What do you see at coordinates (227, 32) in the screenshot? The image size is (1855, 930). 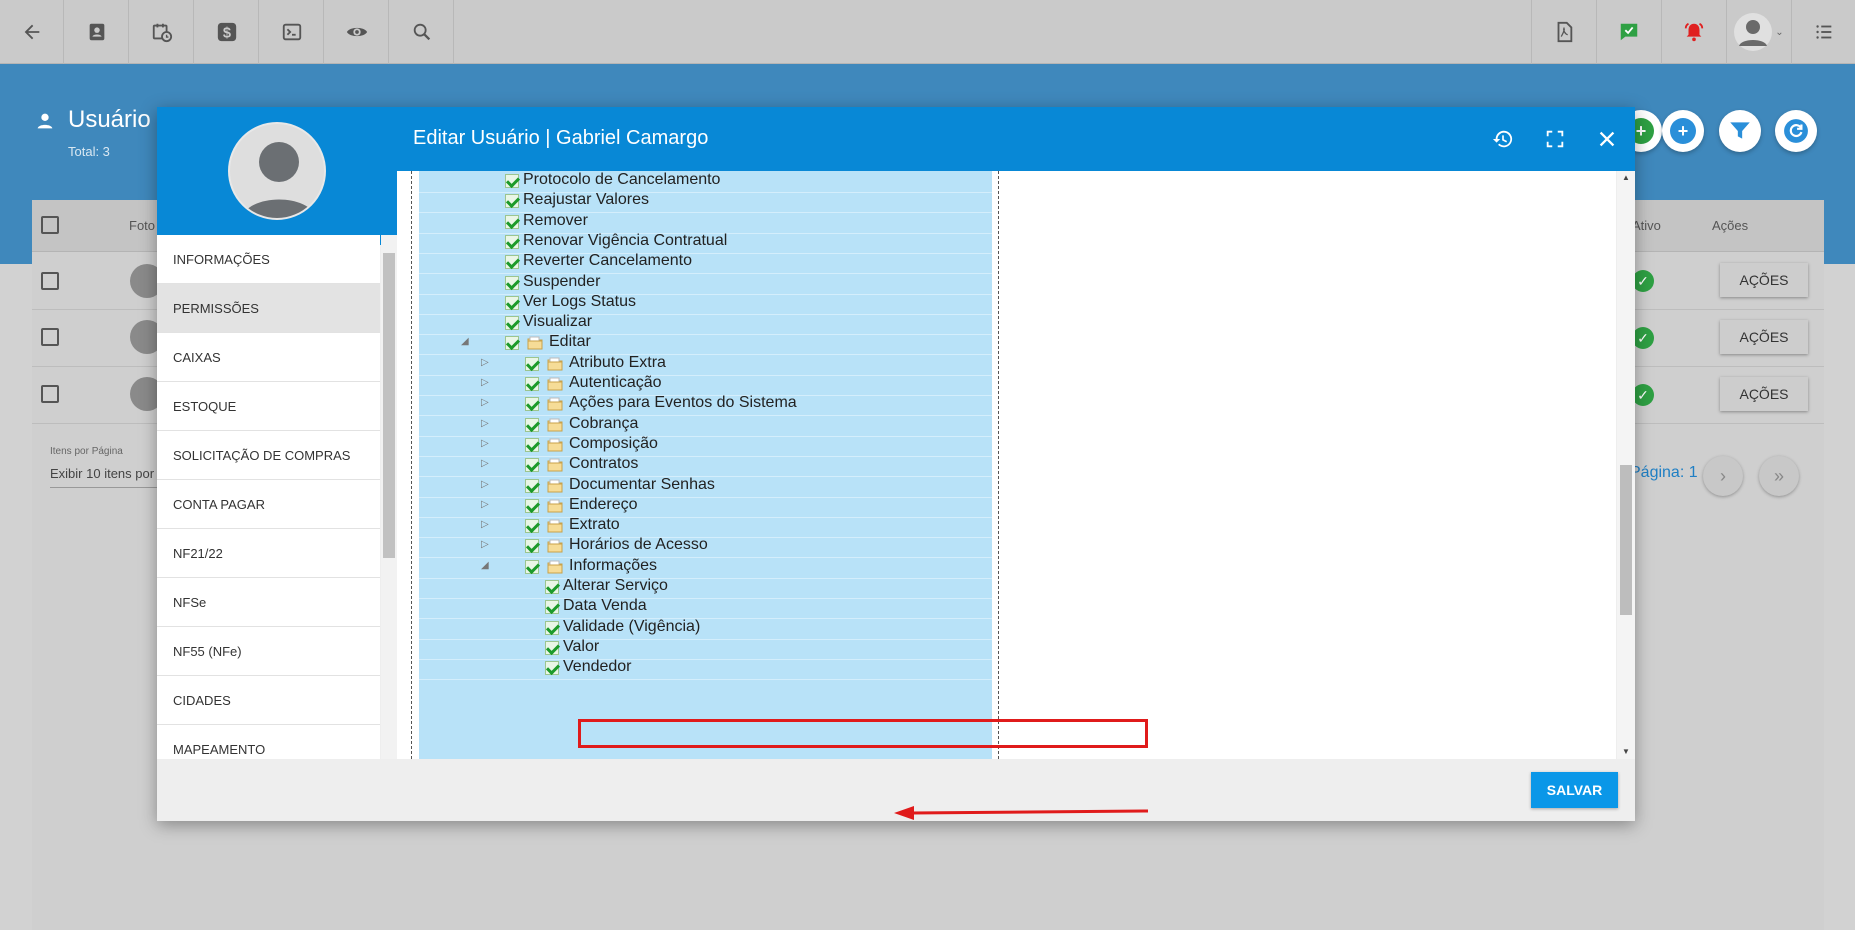 I see `dollar-icon: $` at bounding box center [227, 32].